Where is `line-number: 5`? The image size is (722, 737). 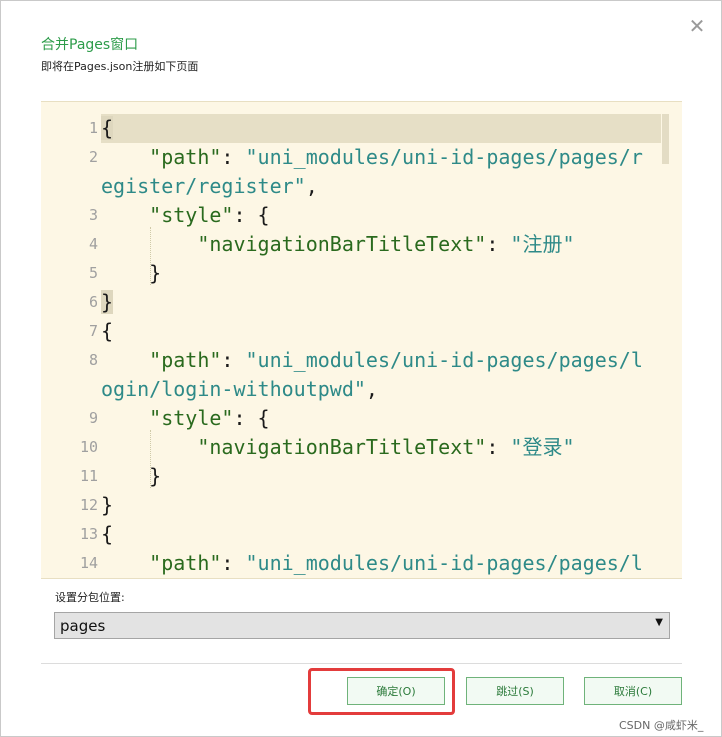
line-number: 5 is located at coordinates (93, 273).